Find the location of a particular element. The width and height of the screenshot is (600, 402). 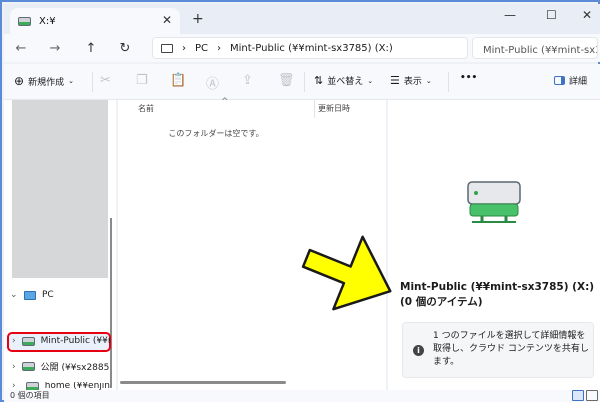

column-header-name: 名前 is located at coordinates (146, 108).